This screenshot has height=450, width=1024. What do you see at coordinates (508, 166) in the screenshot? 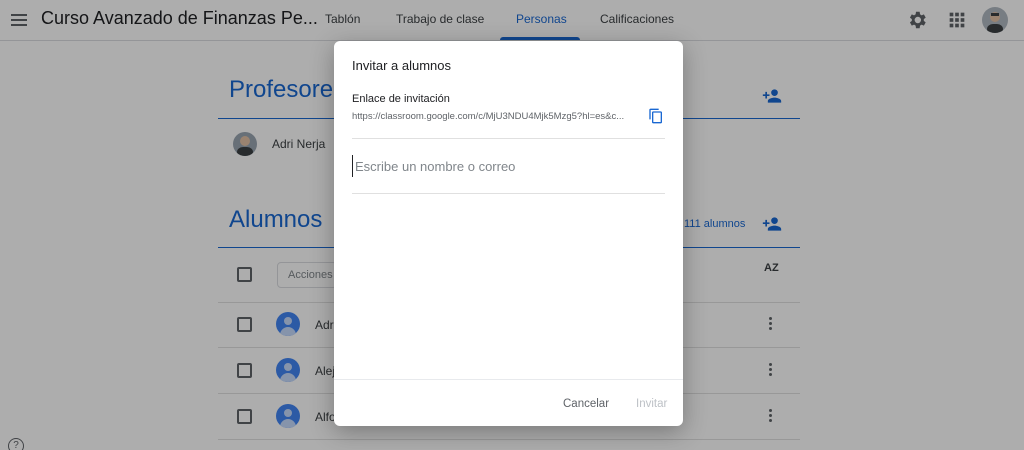
I see `name-or-email-input` at bounding box center [508, 166].